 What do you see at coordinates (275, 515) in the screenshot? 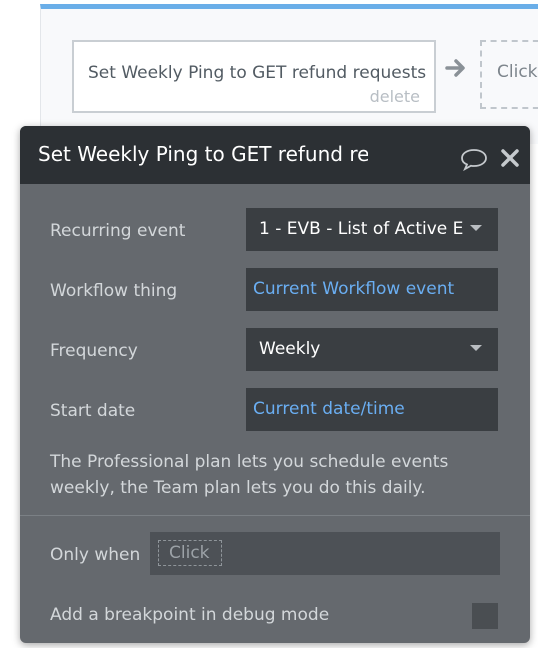
I see `divider` at bounding box center [275, 515].